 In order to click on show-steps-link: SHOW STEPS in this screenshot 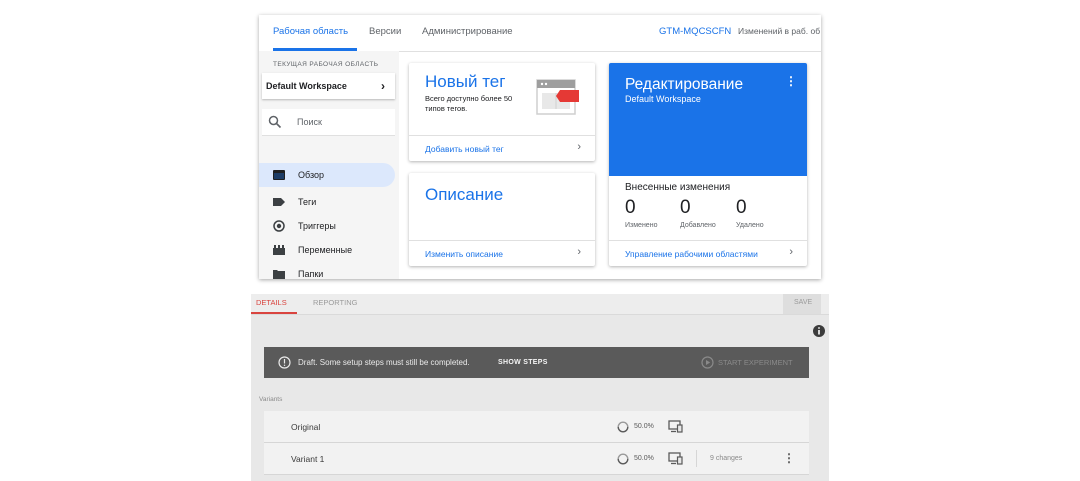, I will do `click(523, 362)`.